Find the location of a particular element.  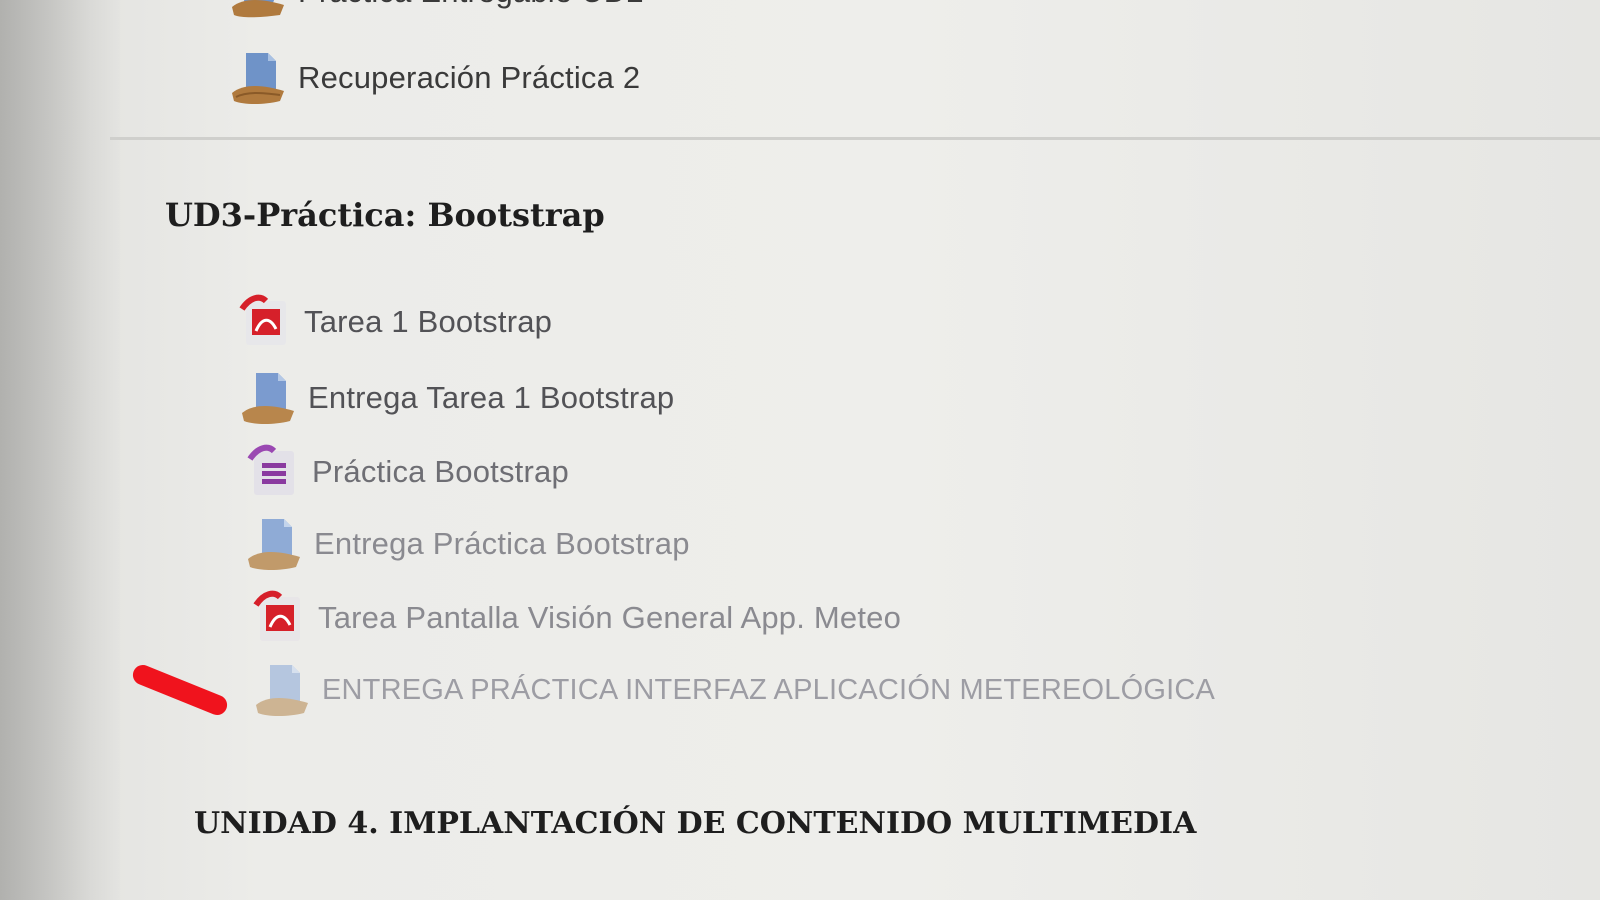

activity-recuperacion-practica-2: Recuperación Práctica 2 is located at coordinates (435, 78).